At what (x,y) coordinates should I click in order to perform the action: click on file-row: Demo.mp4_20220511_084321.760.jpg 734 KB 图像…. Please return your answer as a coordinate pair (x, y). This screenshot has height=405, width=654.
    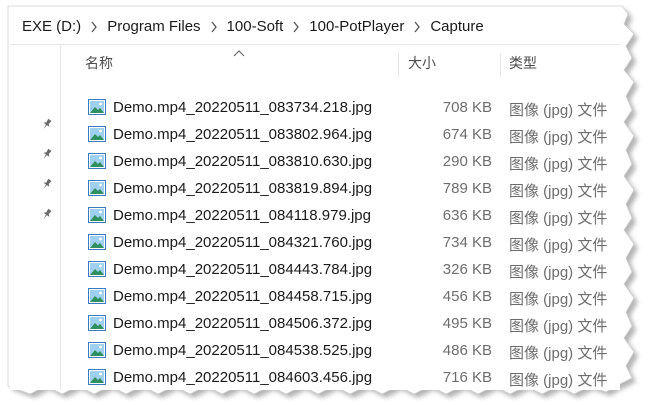
    Looking at the image, I should click on (341, 242).